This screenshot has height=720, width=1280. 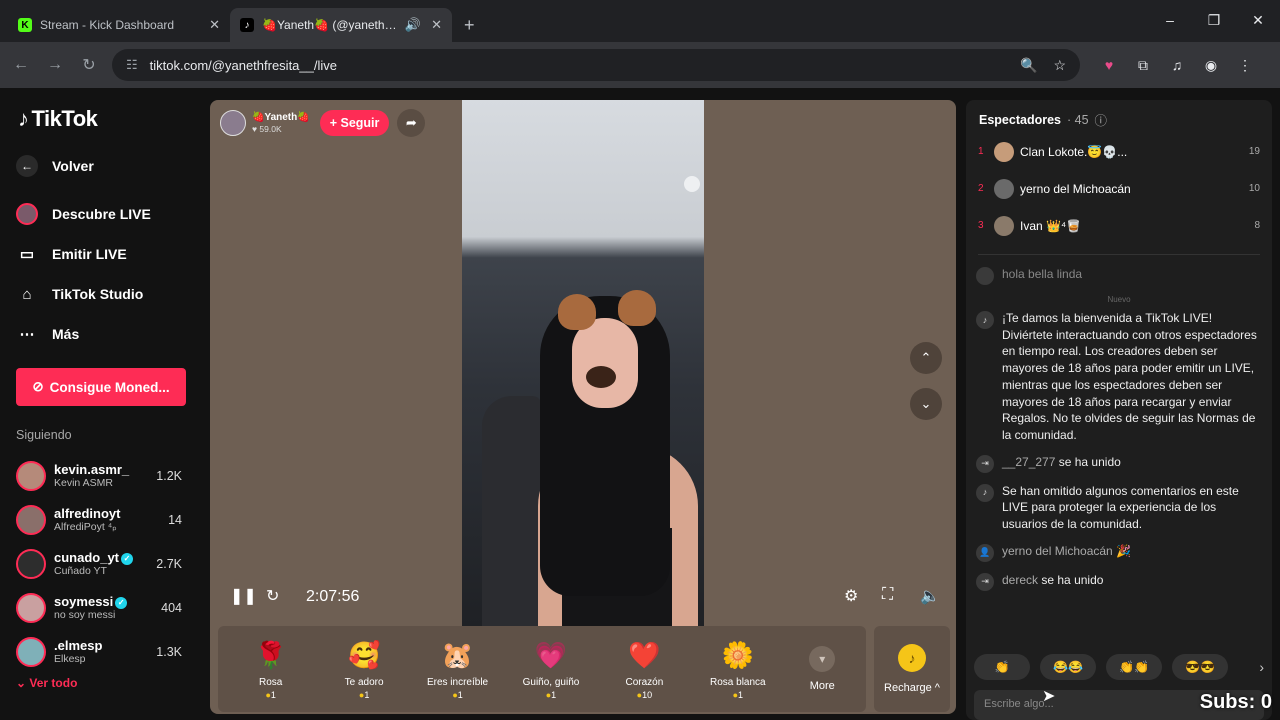 I want to click on close-window-button: ✕, so click(x=1258, y=20).